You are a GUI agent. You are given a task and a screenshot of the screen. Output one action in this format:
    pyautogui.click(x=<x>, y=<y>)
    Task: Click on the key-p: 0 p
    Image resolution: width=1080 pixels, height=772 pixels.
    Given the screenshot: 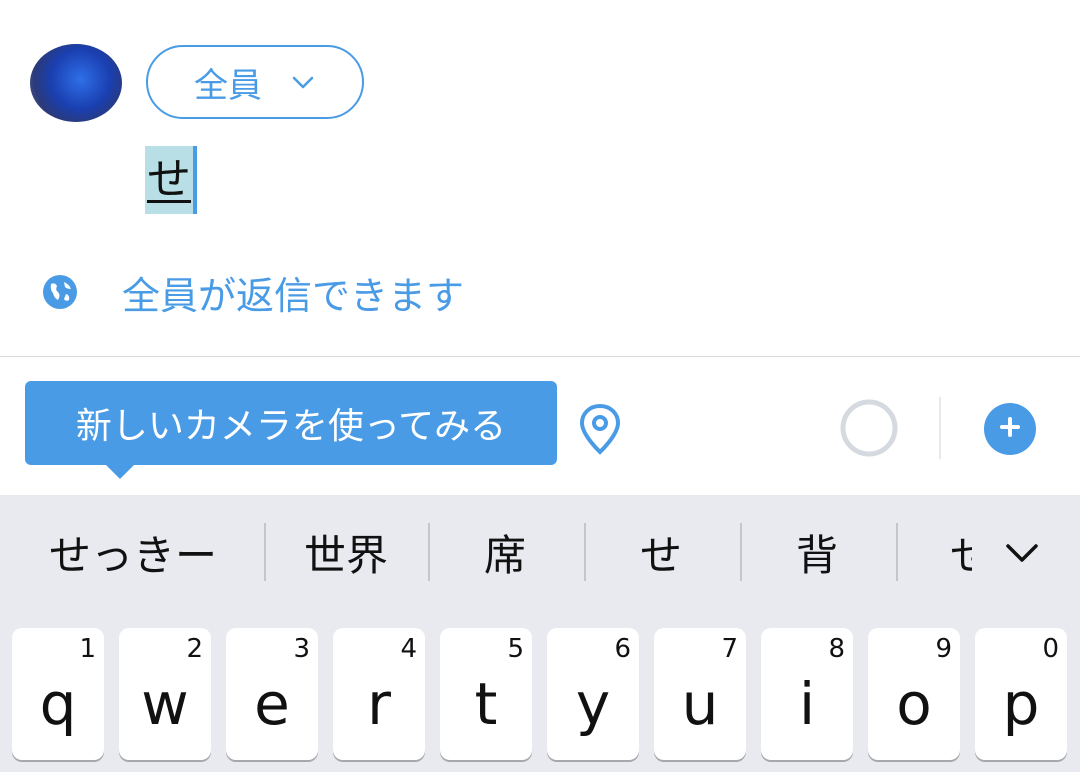 What is the action you would take?
    pyautogui.click(x=1021, y=694)
    